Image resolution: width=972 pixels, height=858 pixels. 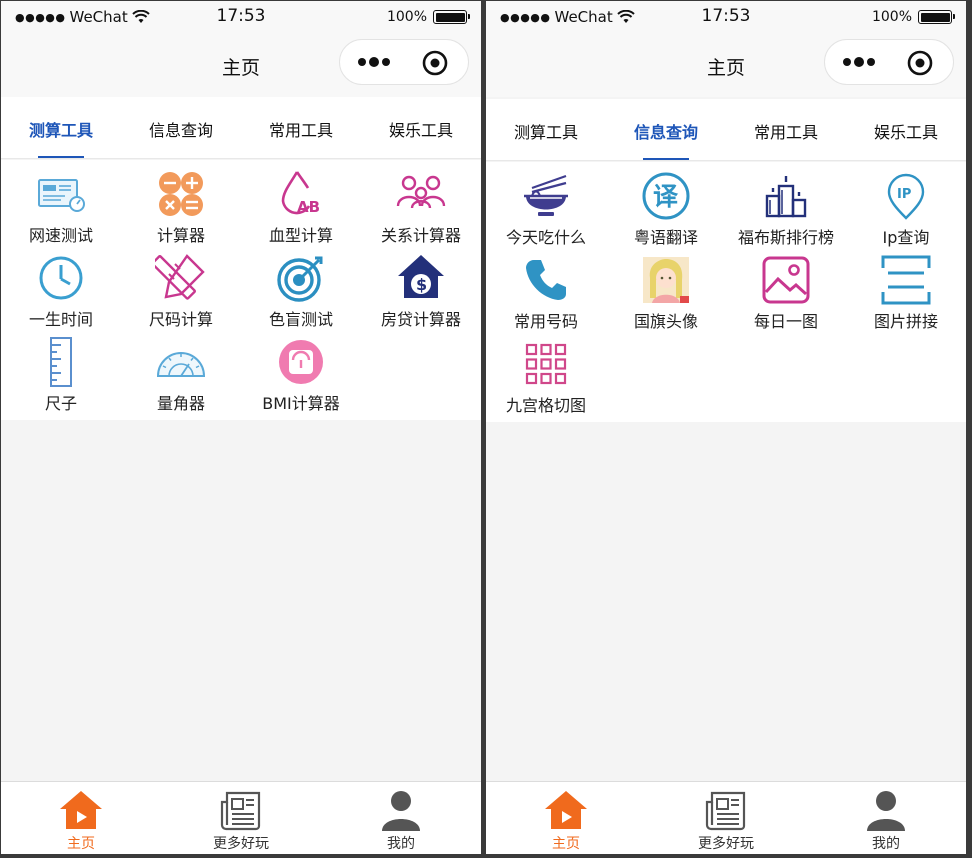 What do you see at coordinates (906, 280) in the screenshot?
I see `image-stitch-icon` at bounding box center [906, 280].